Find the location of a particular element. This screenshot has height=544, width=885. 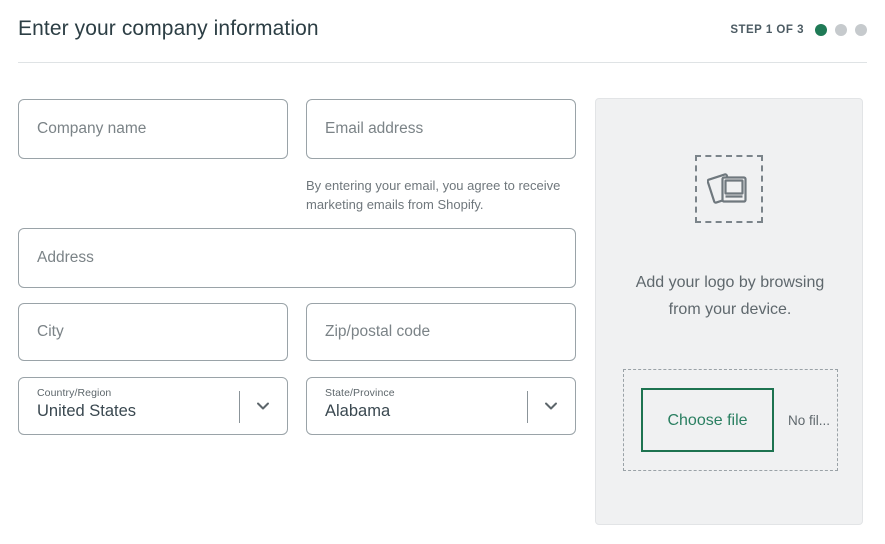

header-divider is located at coordinates (442, 62).